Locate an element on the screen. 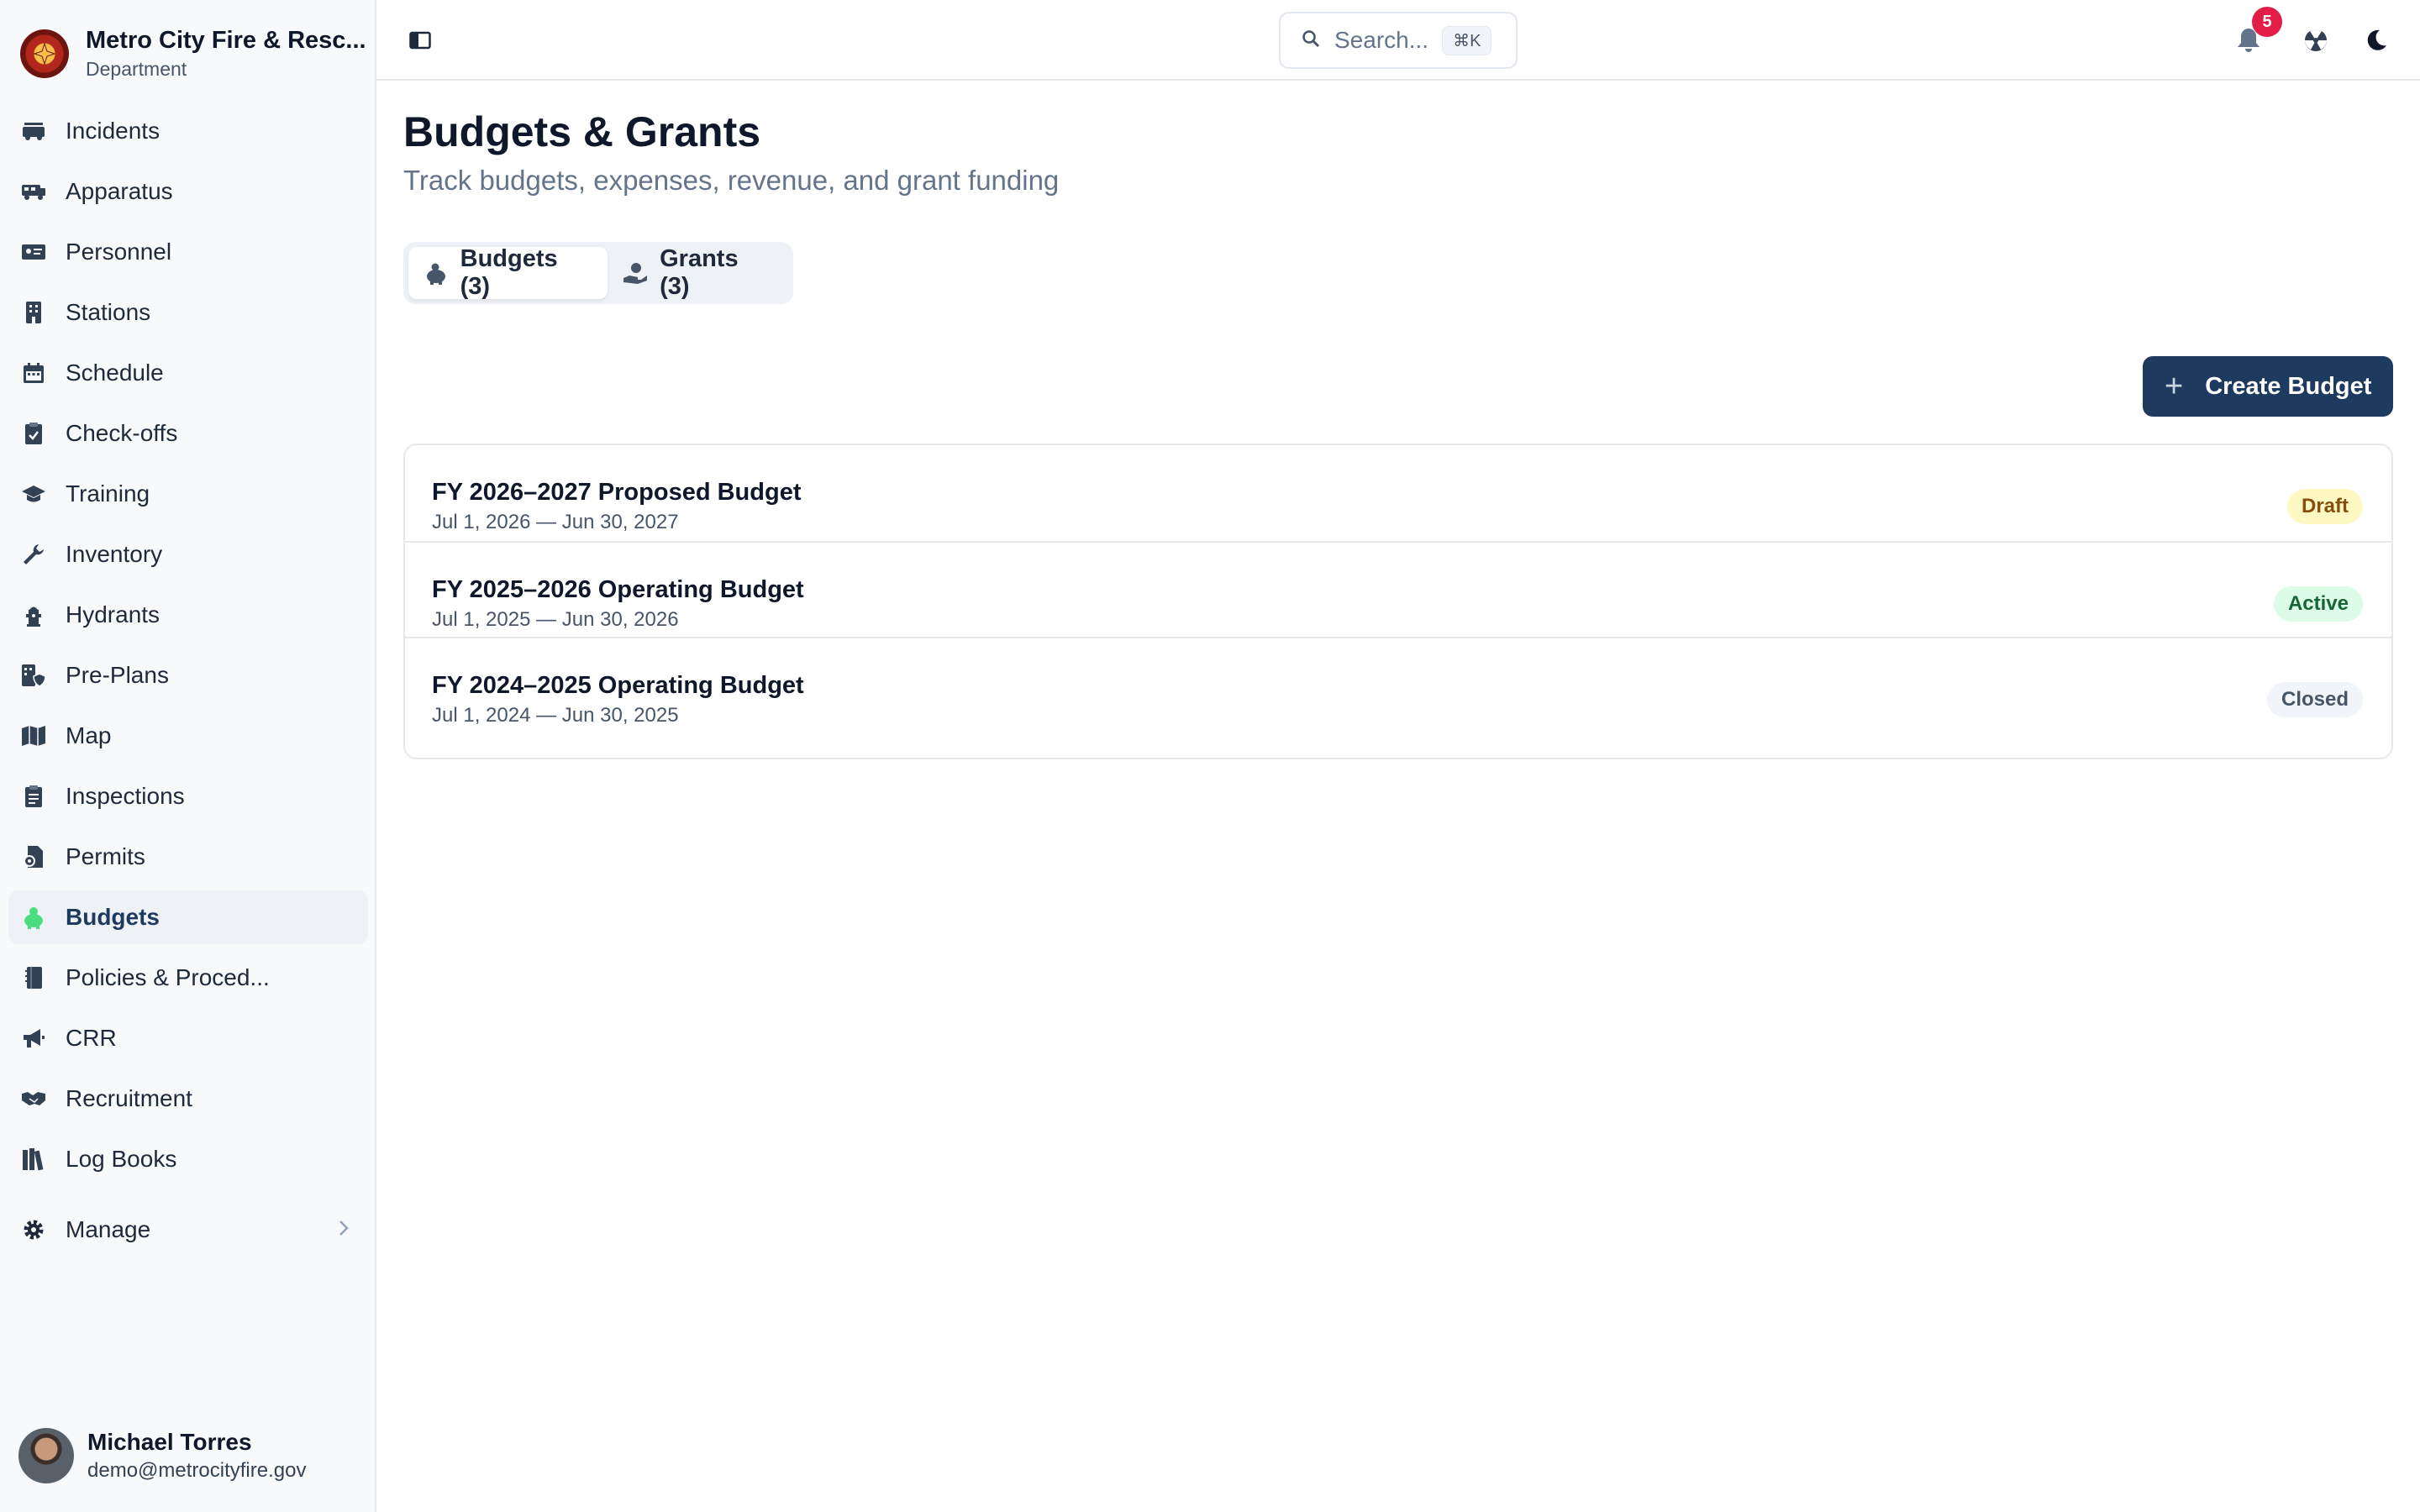 This screenshot has width=2420, height=1512. sidebar-item-label: Manage is located at coordinates (109, 1229).